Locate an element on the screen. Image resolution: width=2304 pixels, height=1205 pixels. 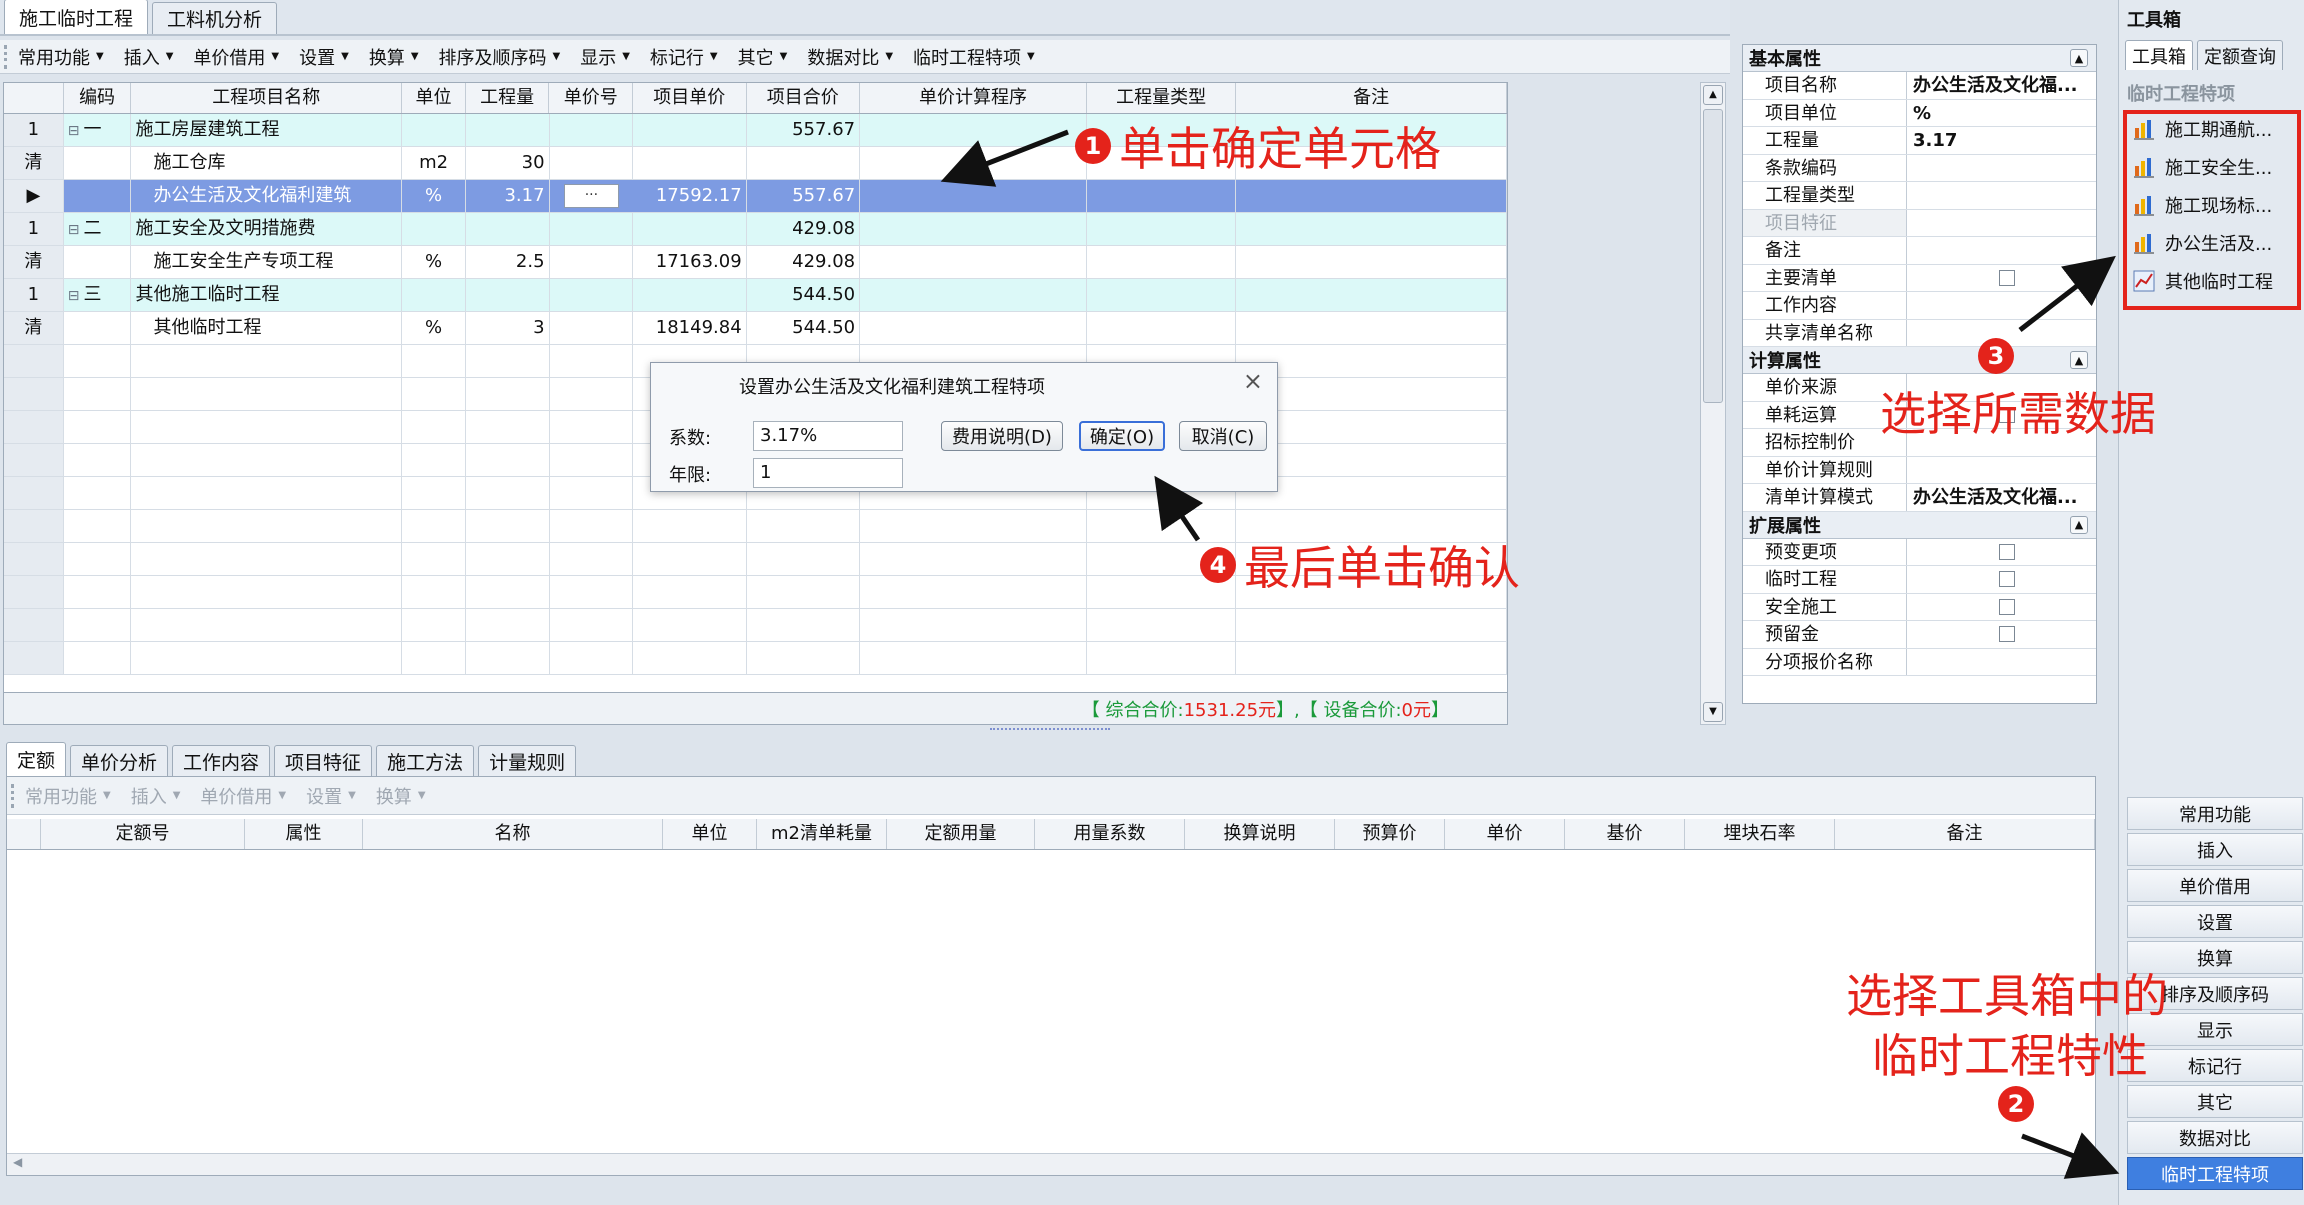
annotation-3-badge: 3 is located at coordinates (1996, 356).